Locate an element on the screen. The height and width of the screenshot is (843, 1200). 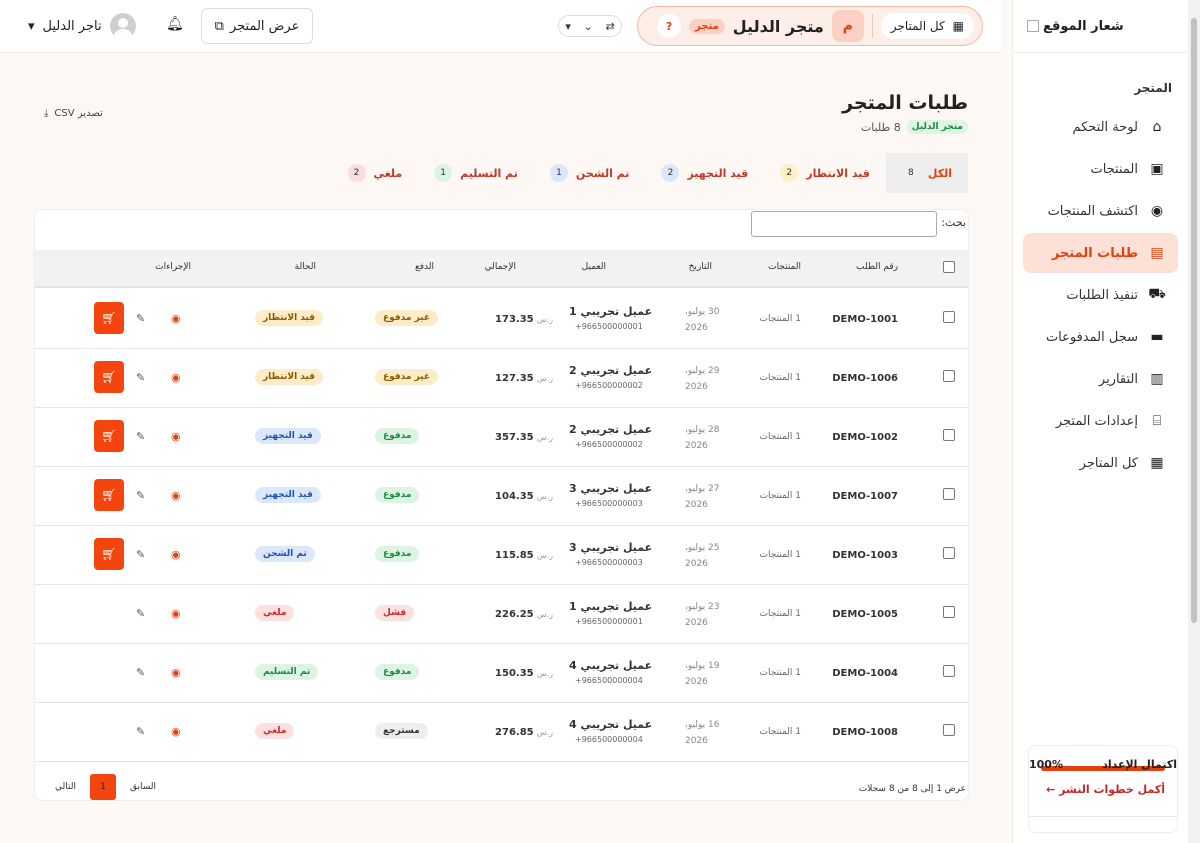
sidebar-item-bar-chart: ▥ التقارير is located at coordinates (1100, 379).